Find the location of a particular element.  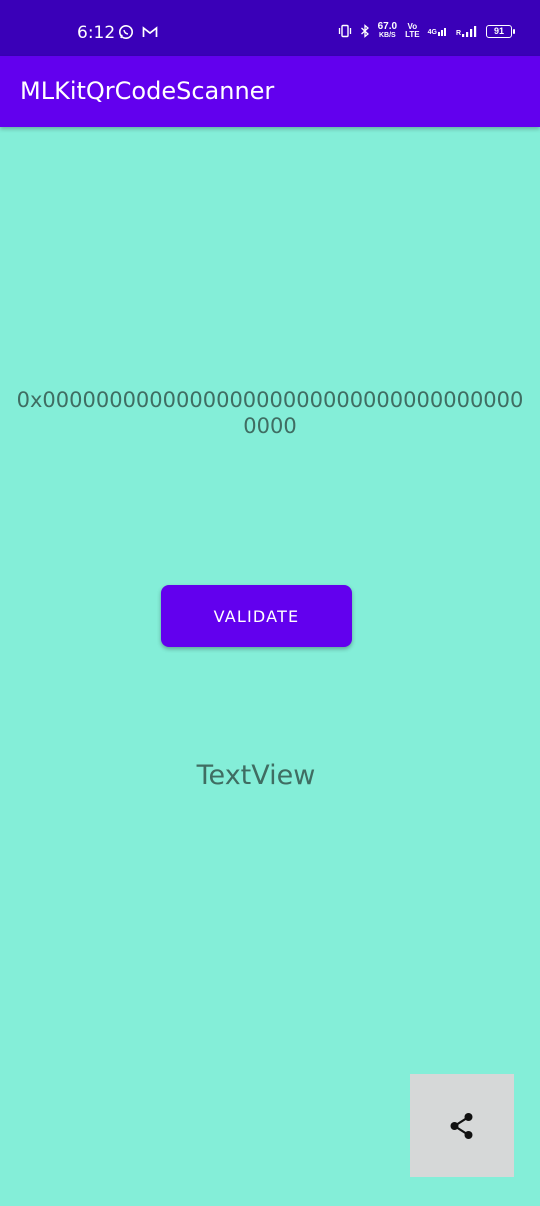

app-title: MLKitQrCodeScanner is located at coordinates (147, 91).